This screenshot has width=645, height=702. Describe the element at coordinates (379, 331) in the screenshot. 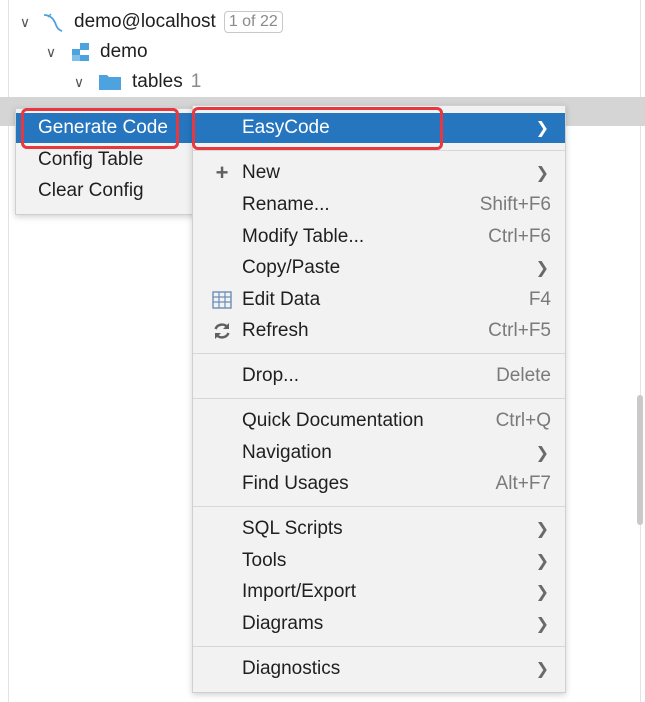

I see `menu-item-refresh: Refresh Ctrl+F5` at that location.